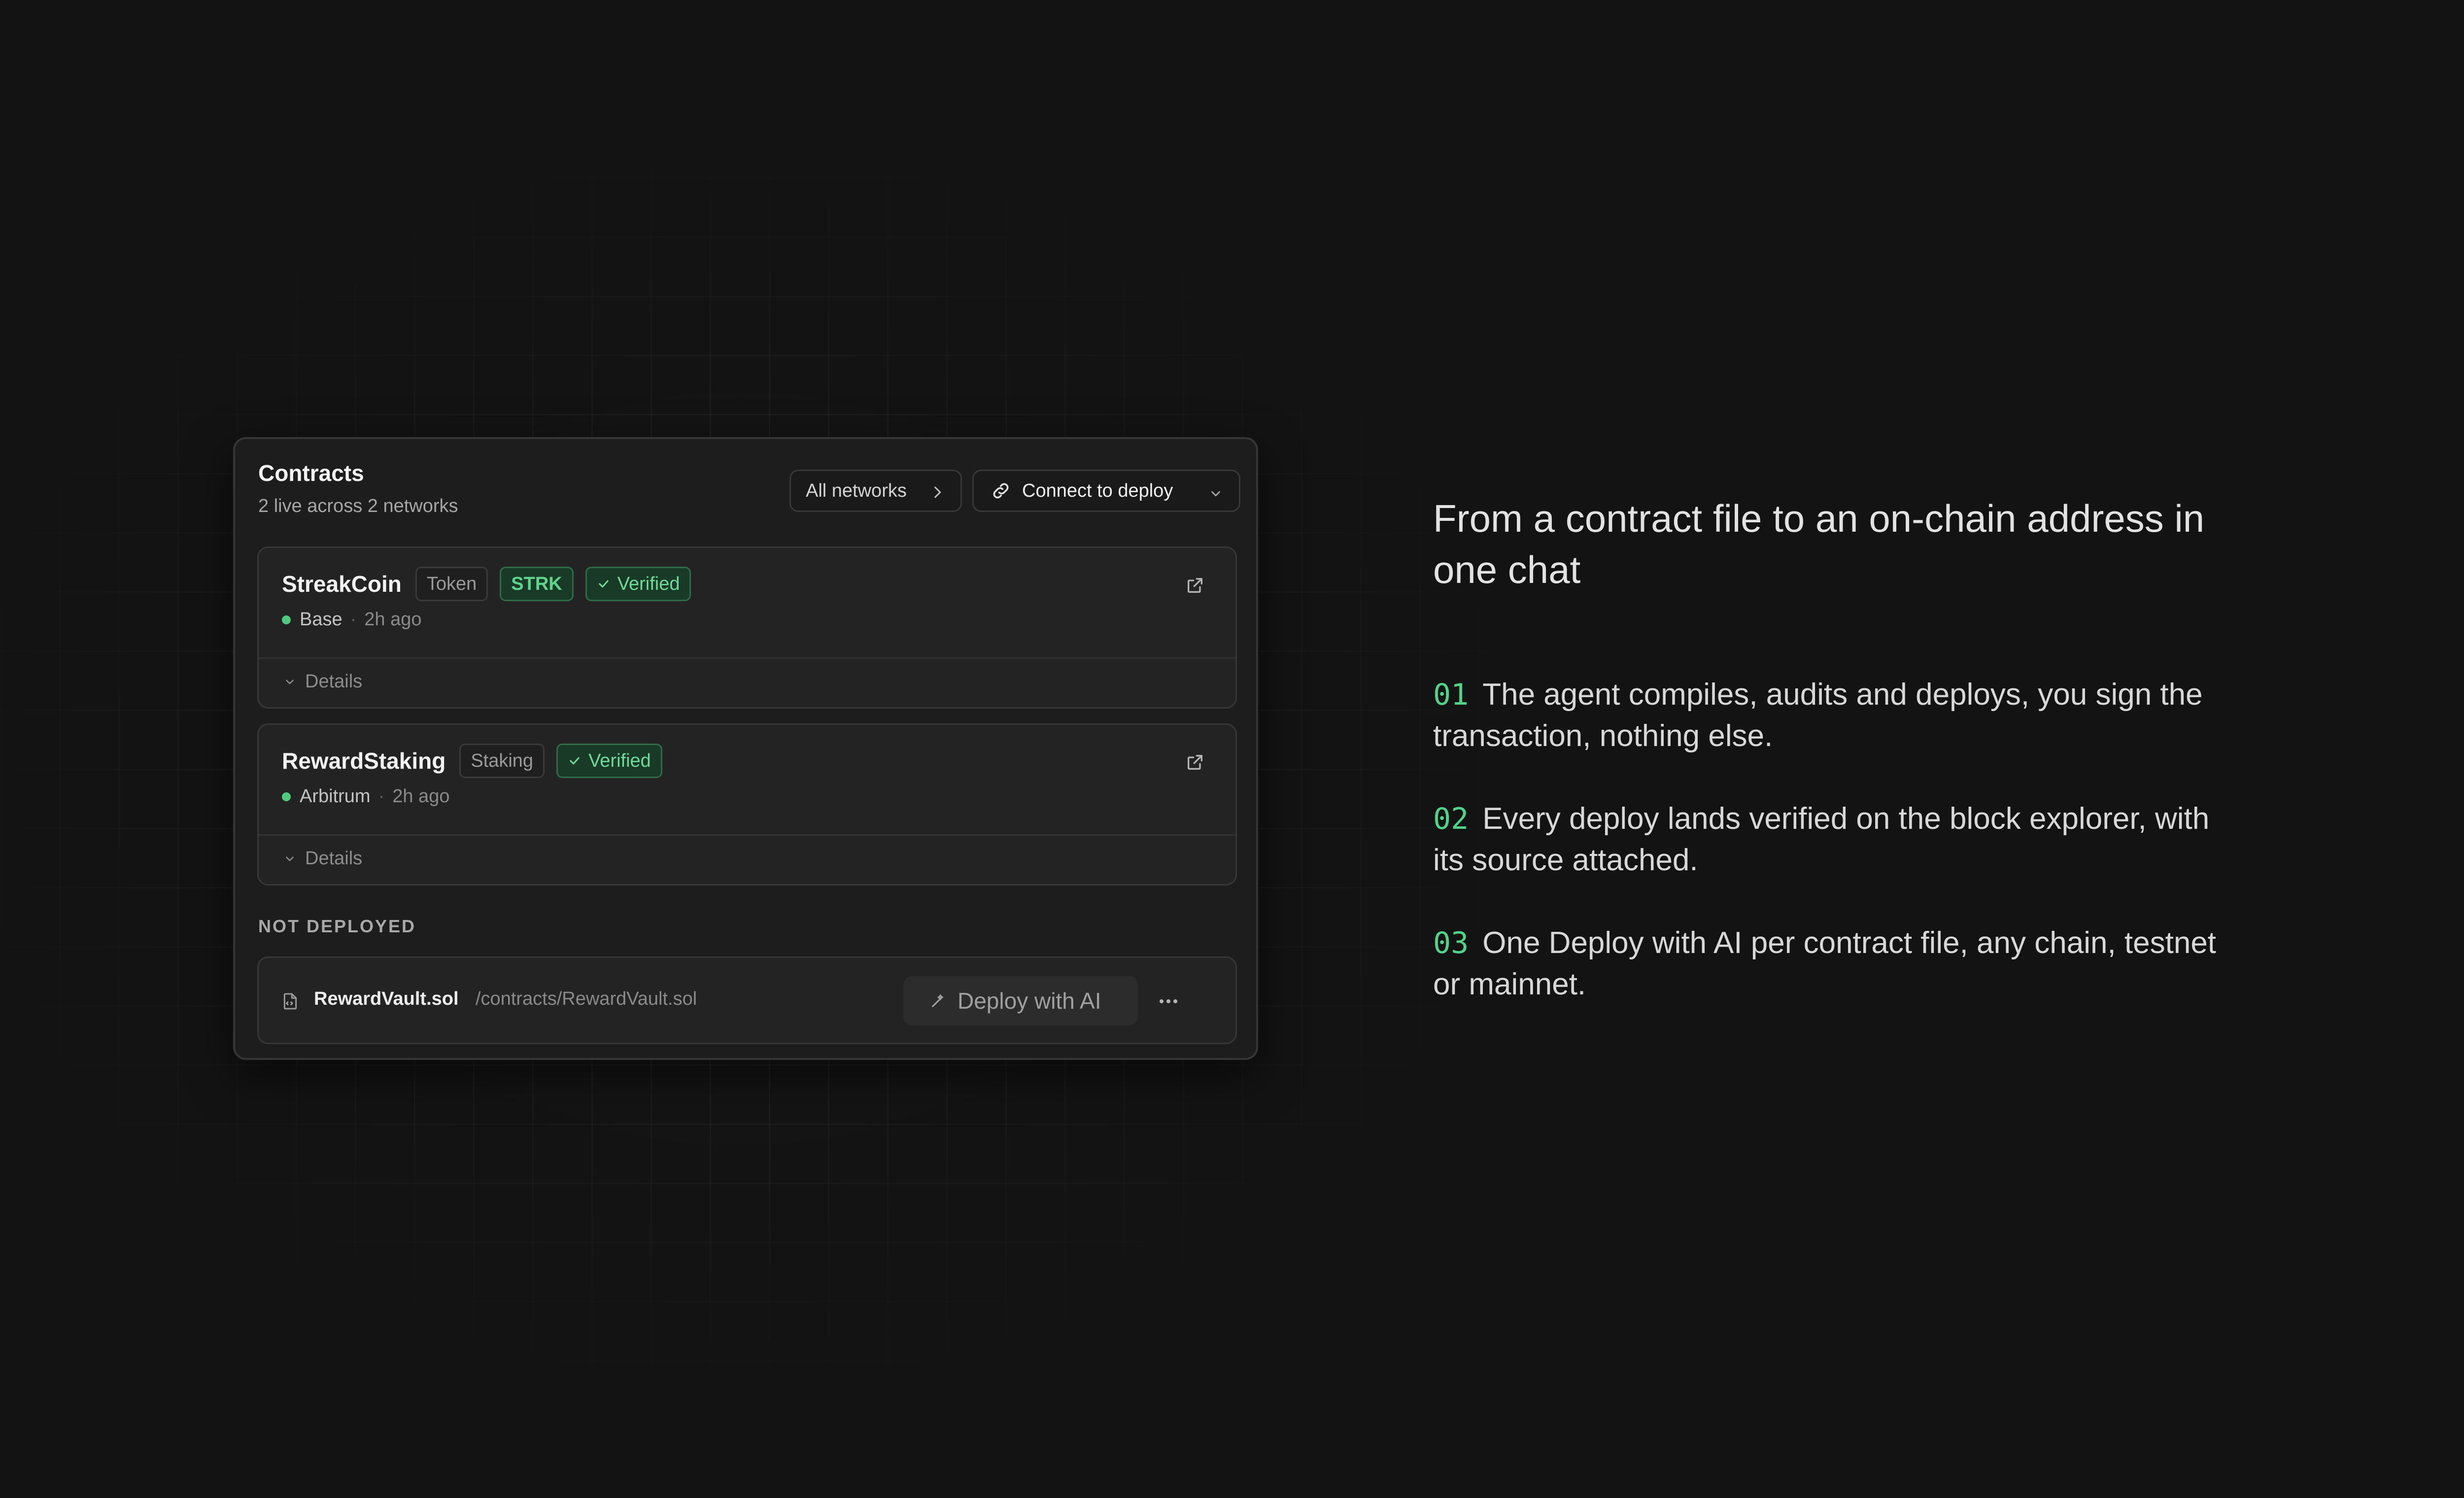  What do you see at coordinates (386, 998) in the screenshot?
I see `file-name: RewardVault.sol` at bounding box center [386, 998].